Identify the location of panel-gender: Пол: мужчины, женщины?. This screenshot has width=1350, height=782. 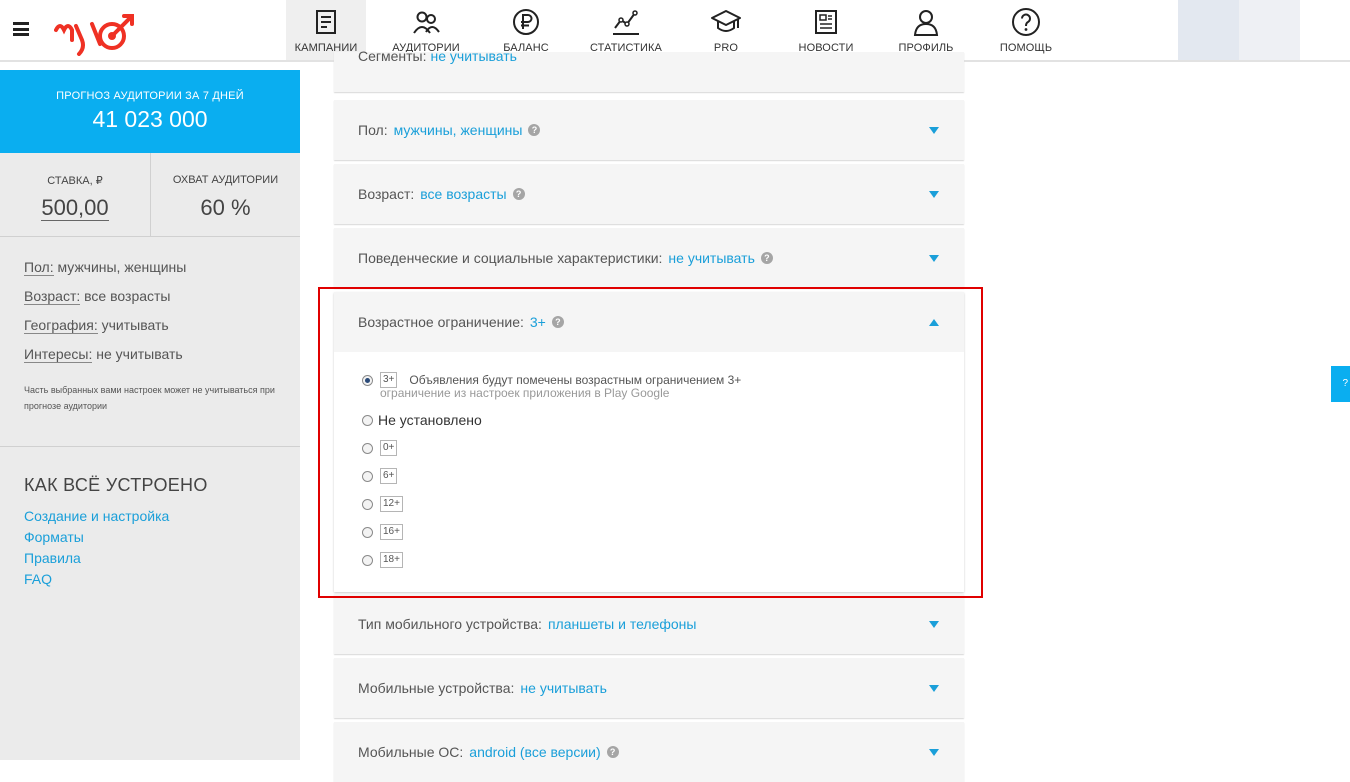
(649, 130).